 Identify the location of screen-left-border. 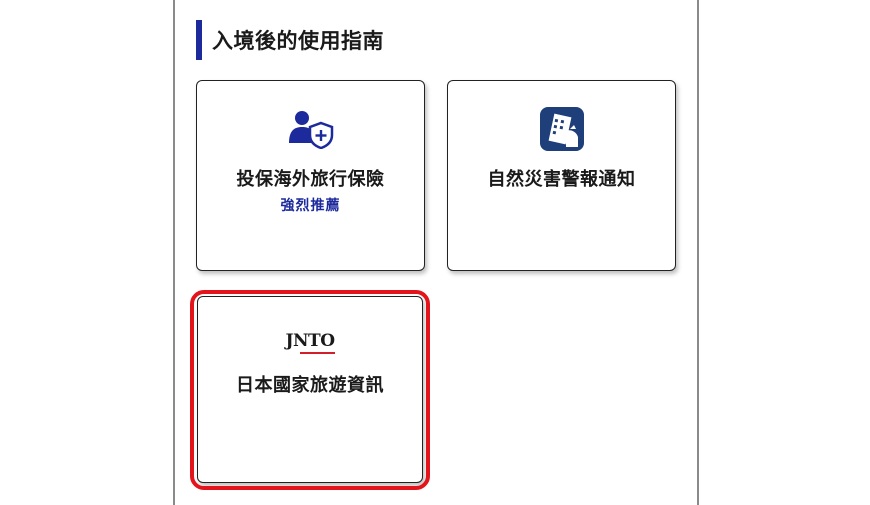
(174, 252).